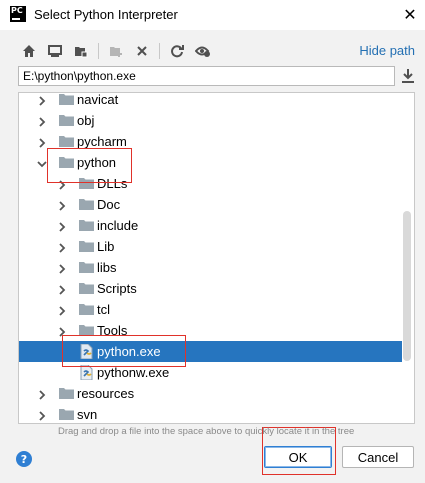  Describe the element at coordinates (210, 225) in the screenshot. I see `tree-folder-row: include` at that location.